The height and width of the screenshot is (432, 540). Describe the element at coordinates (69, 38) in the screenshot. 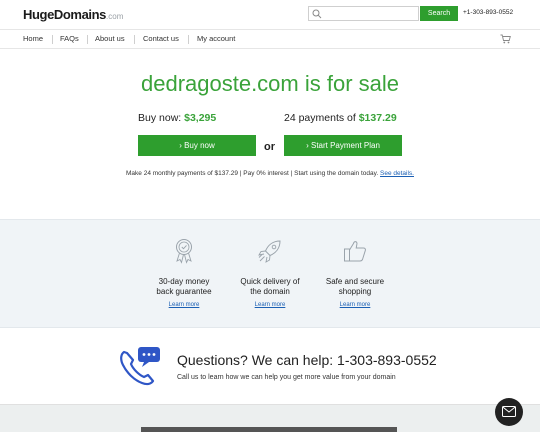

I see `nav-faqs: FAQs` at that location.